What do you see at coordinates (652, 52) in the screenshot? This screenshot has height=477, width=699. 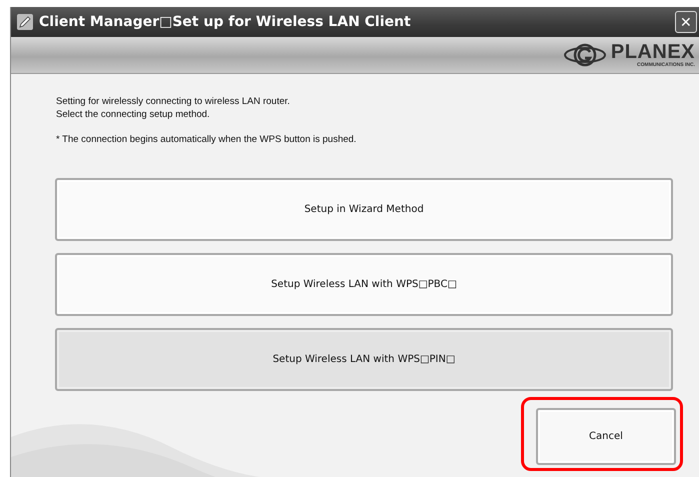 I see `logo-wordmark: PLANEX` at bounding box center [652, 52].